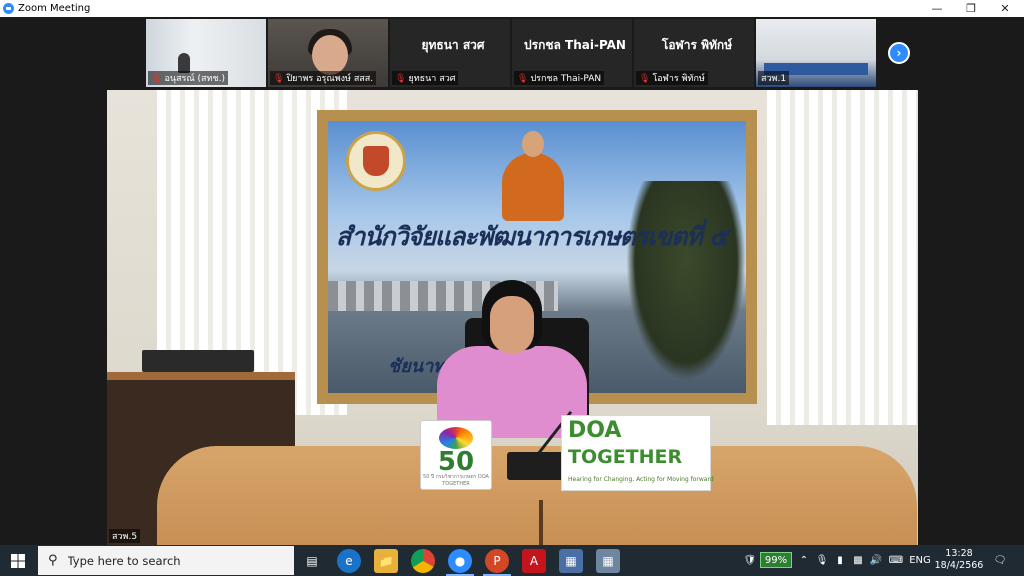  What do you see at coordinates (971, 8) in the screenshot?
I see `restore-button: ❐` at bounding box center [971, 8].